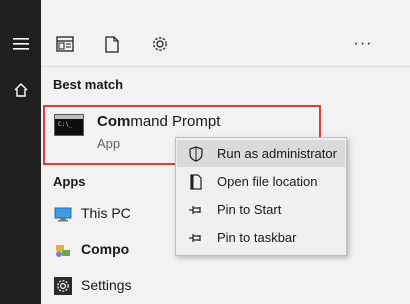 This screenshot has height=304, width=410. I want to click on app-item-label: Settings, so click(106, 285).